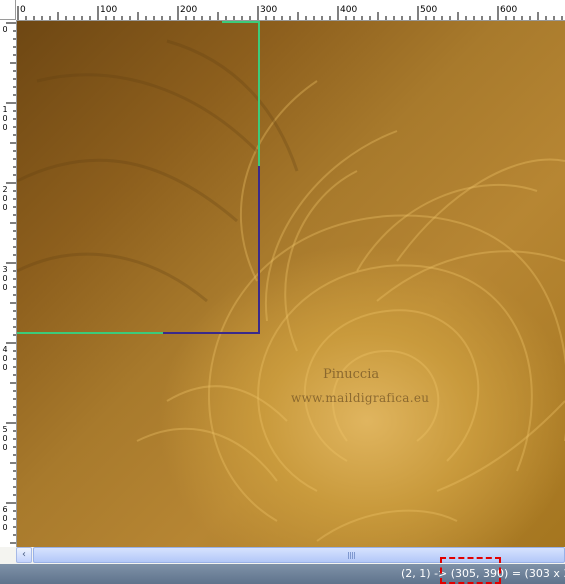  Describe the element at coordinates (5, 358) in the screenshot. I see `ruler-left-label: 400` at that location.